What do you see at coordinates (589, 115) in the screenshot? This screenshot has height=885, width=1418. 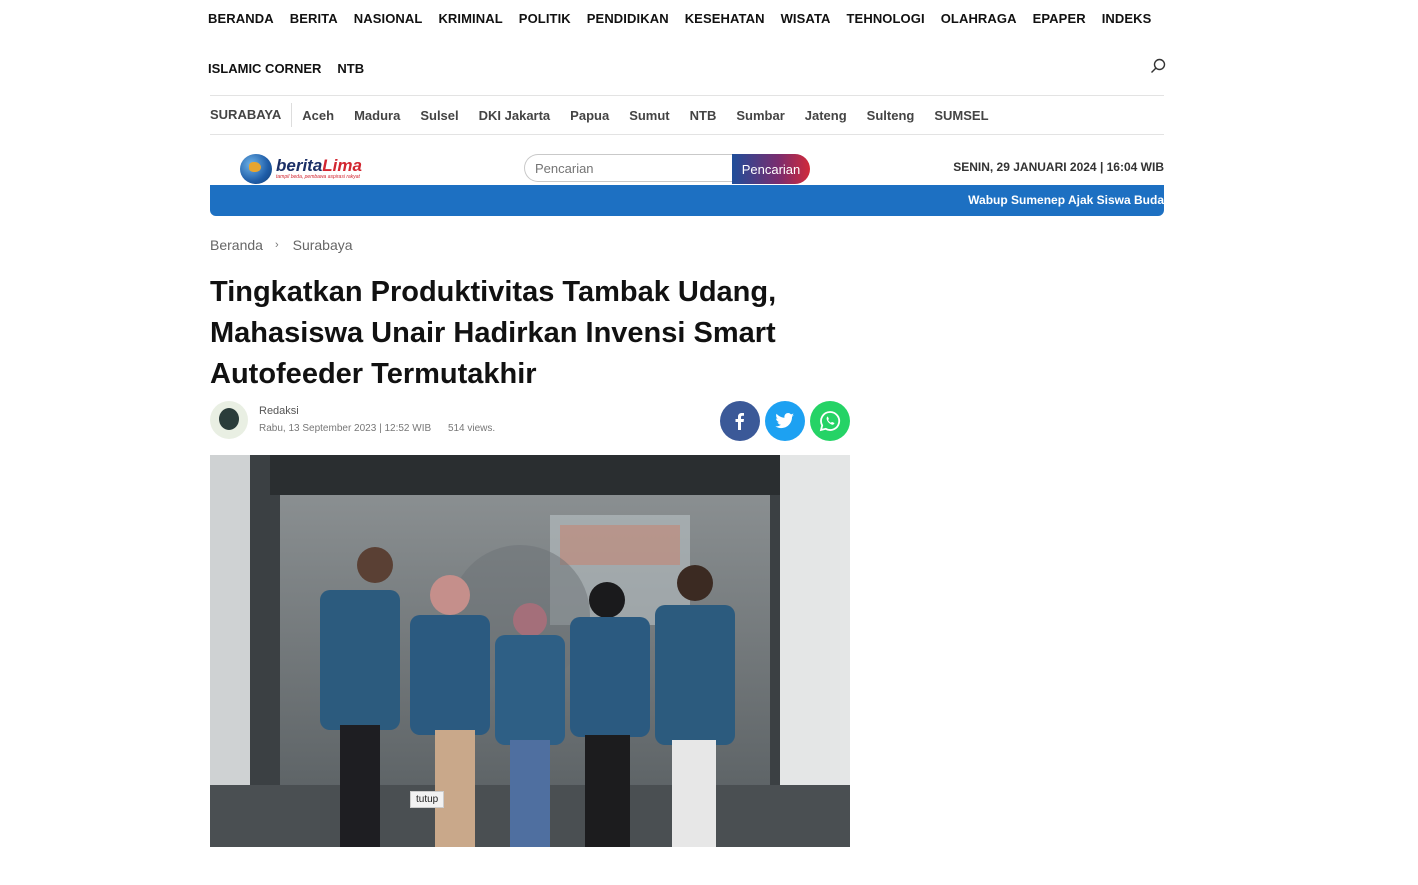 I see `region-papua: Papua` at bounding box center [589, 115].